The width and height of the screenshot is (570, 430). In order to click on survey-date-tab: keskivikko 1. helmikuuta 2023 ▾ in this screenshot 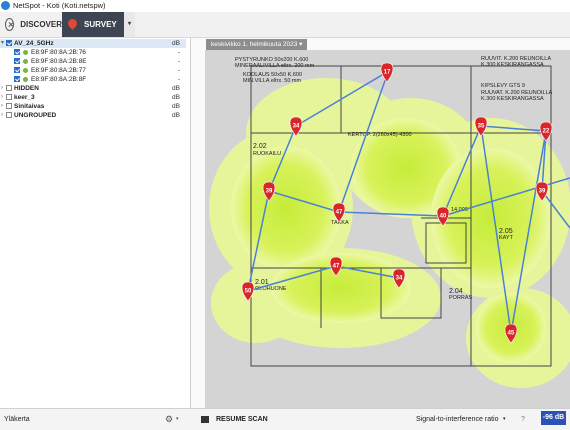, I will do `click(257, 44)`.